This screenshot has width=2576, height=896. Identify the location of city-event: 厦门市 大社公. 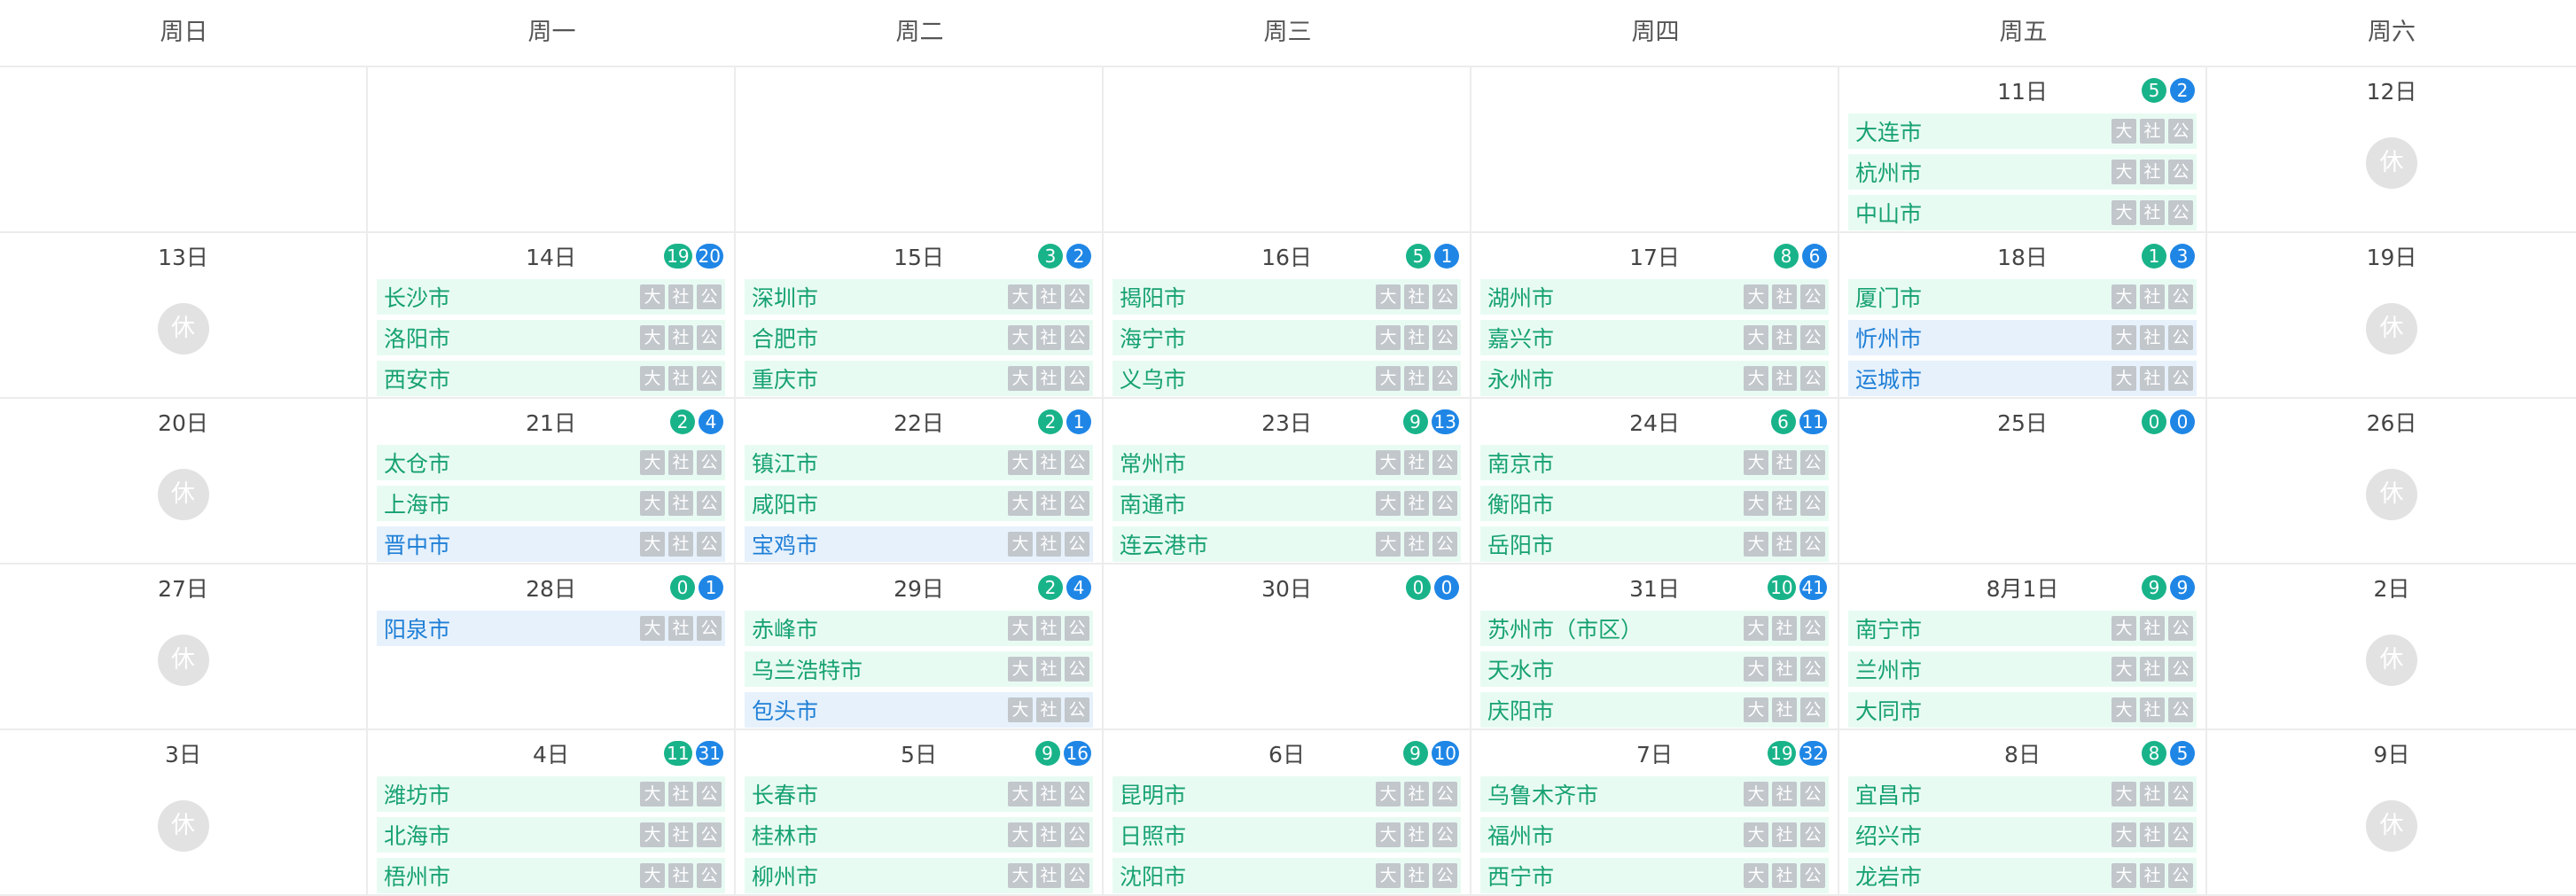
(2022, 297).